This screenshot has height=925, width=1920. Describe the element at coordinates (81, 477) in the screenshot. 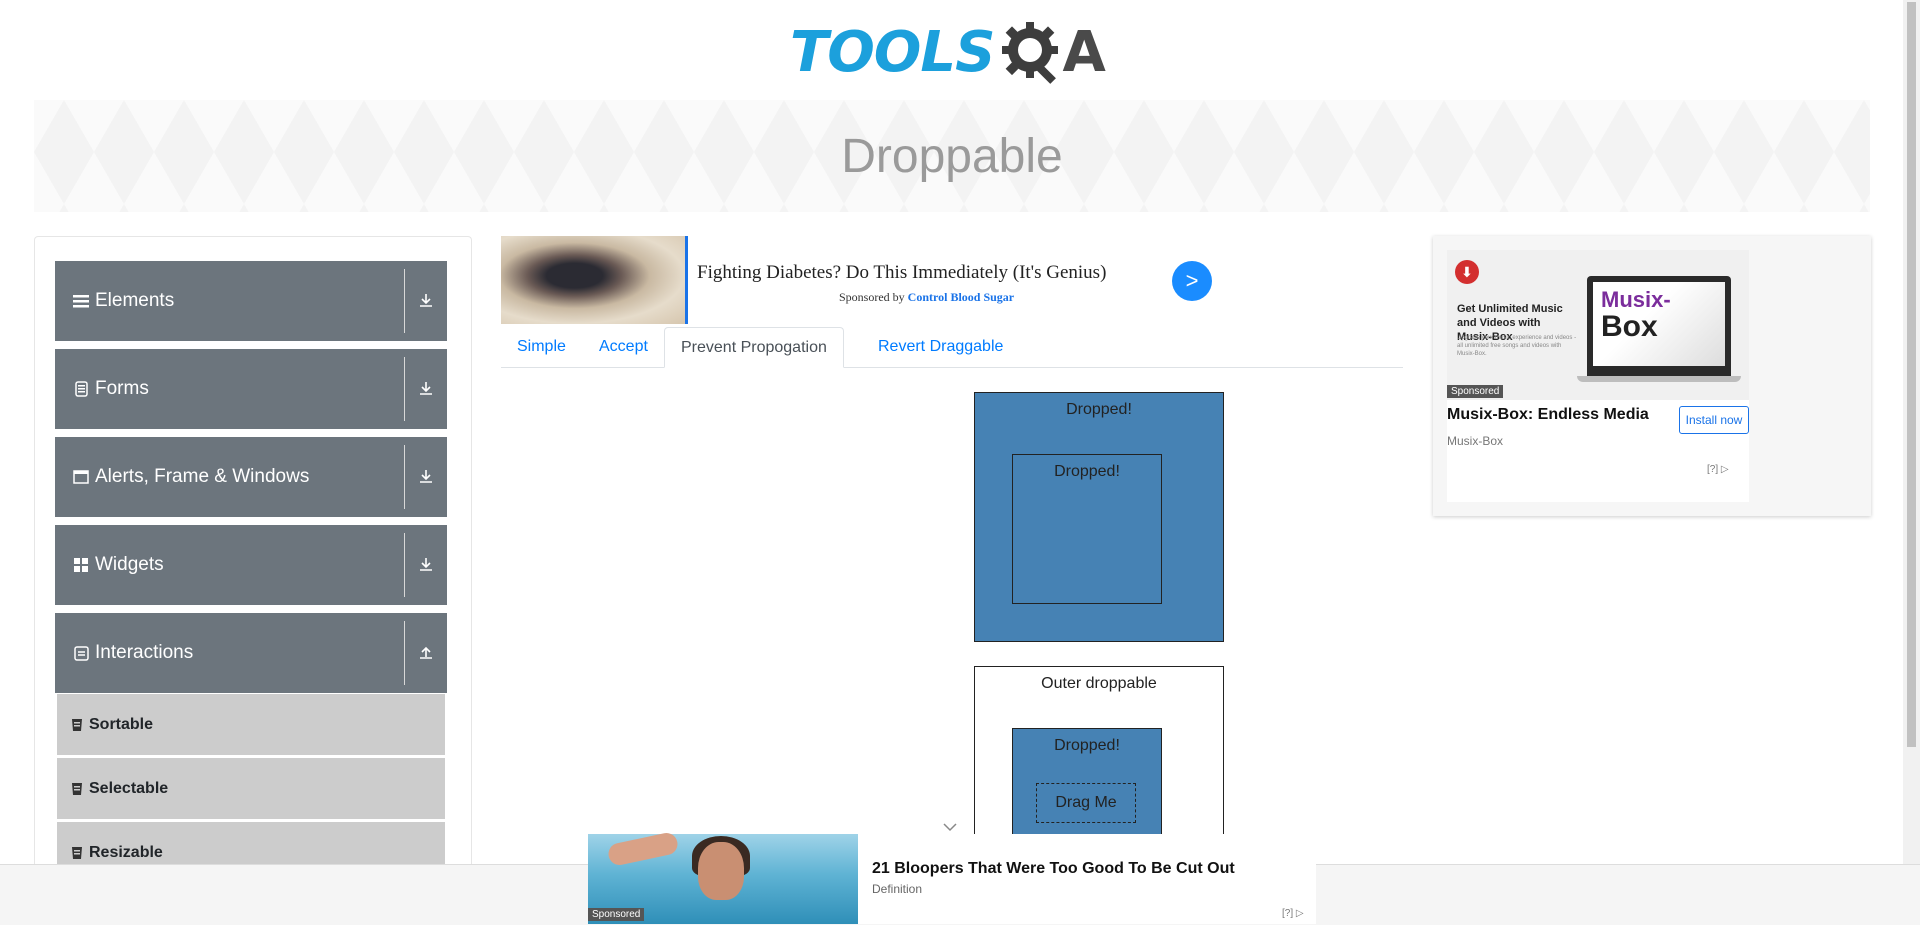

I see `window-icon` at that location.